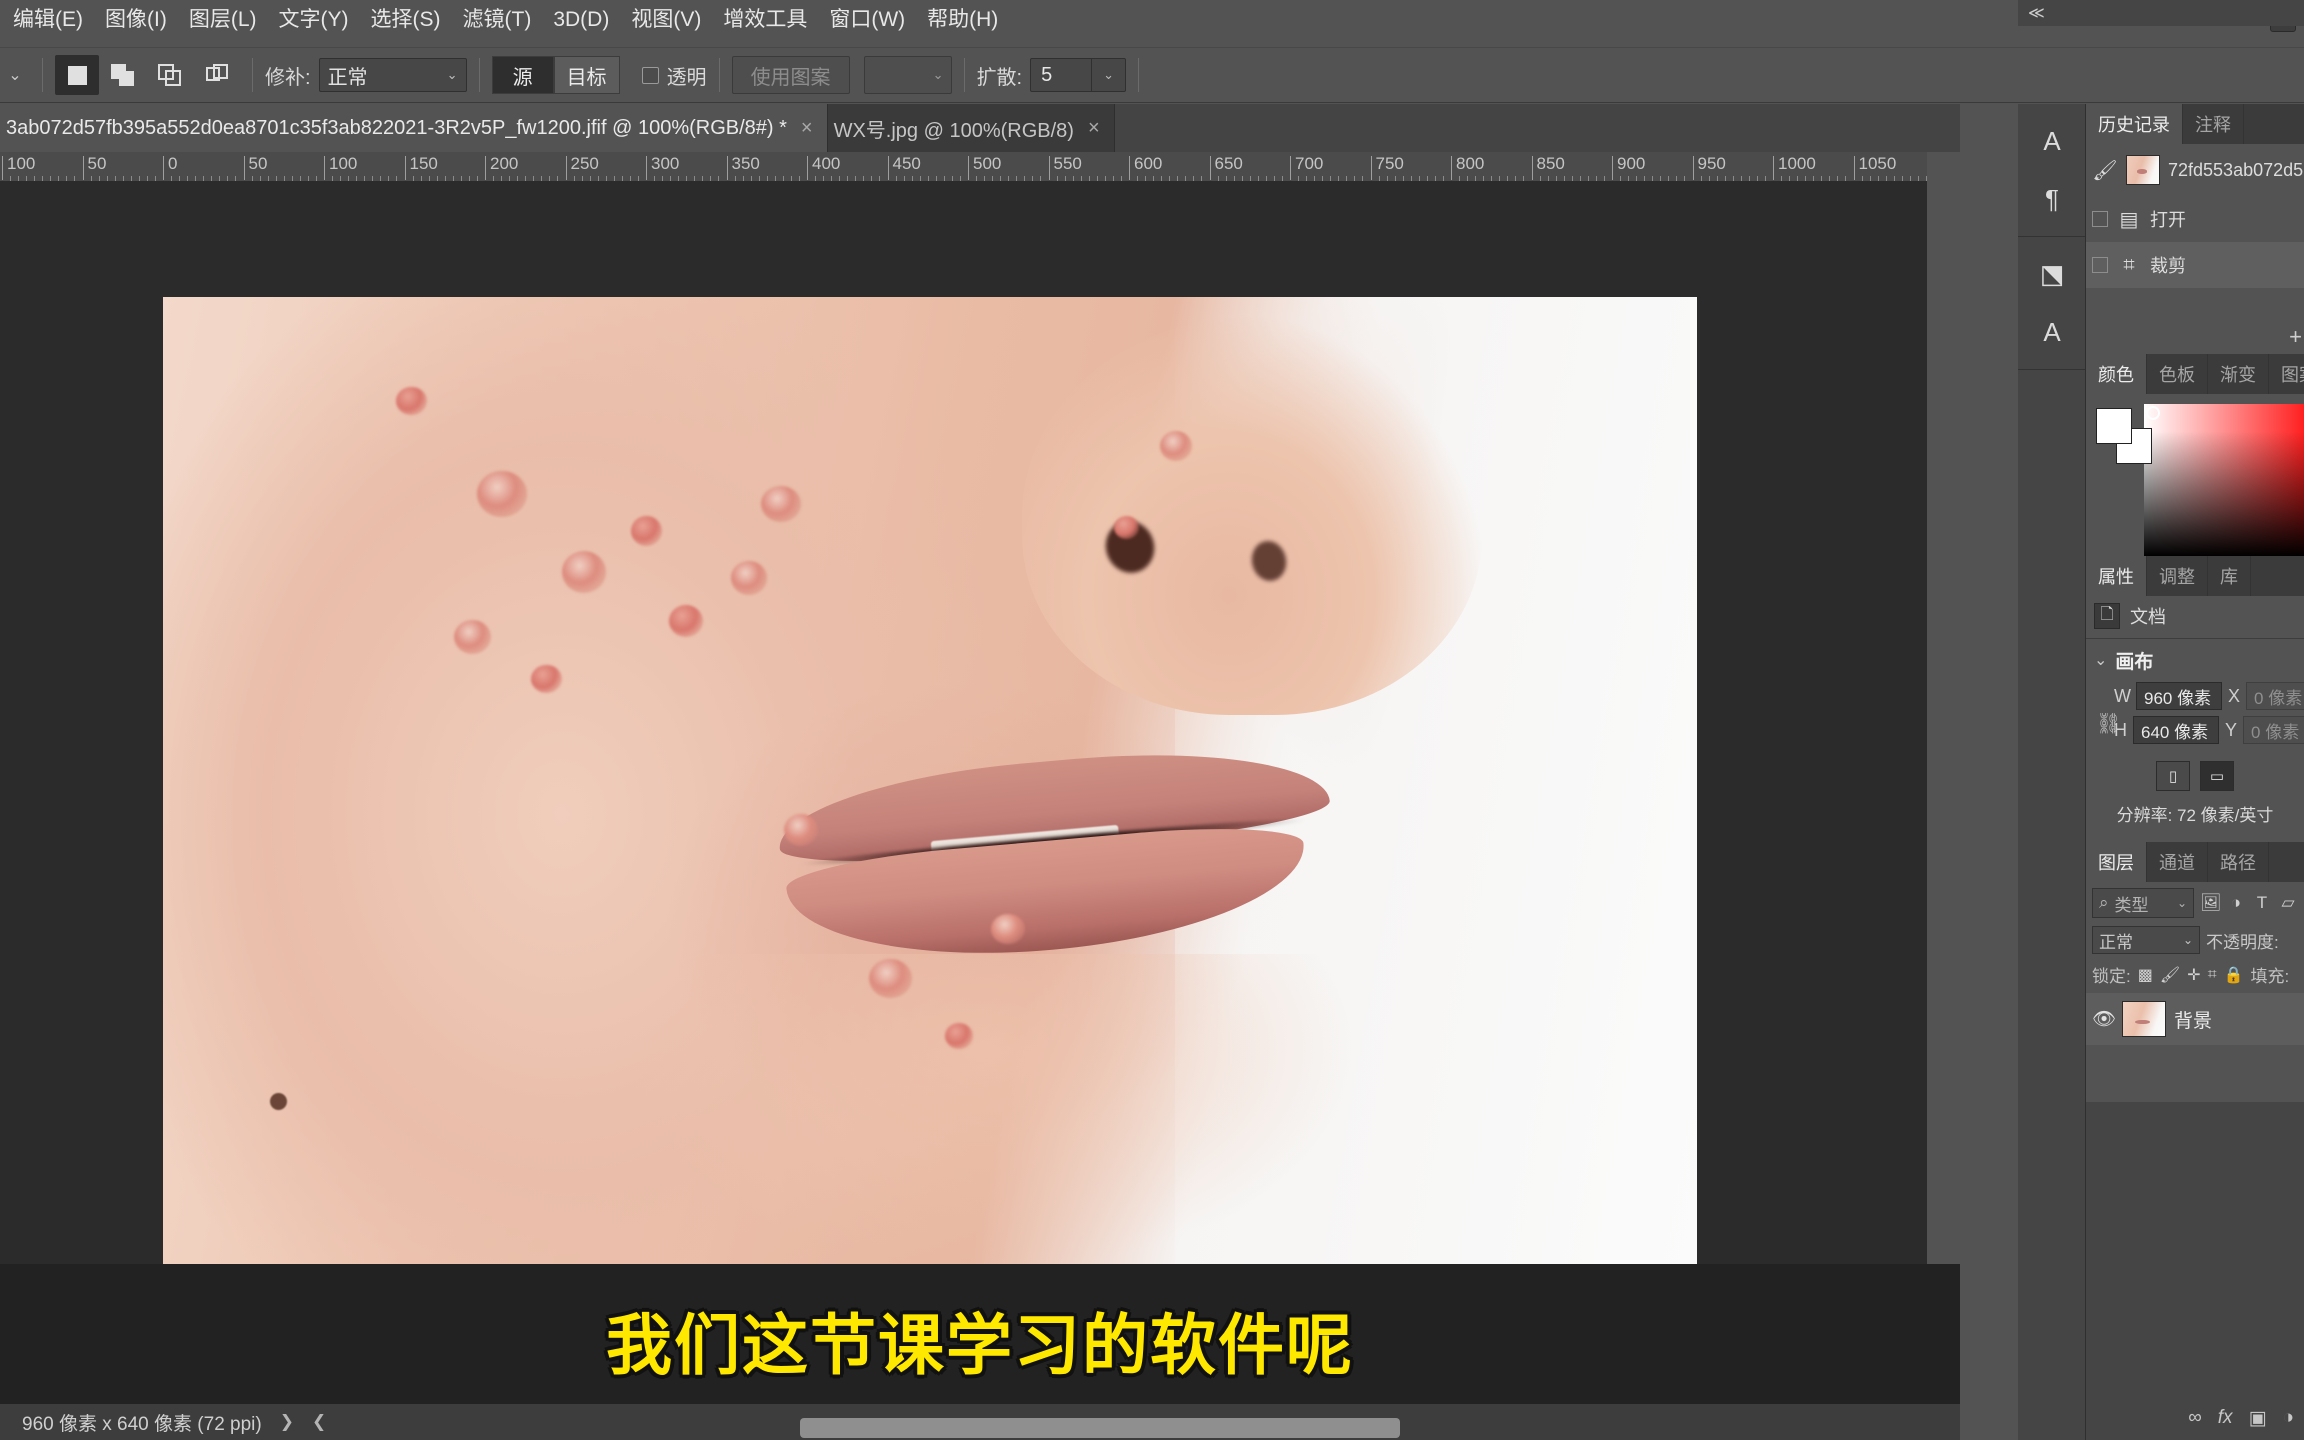 The height and width of the screenshot is (1440, 2304). Describe the element at coordinates (2116, 576) in the screenshot. I see `tab-properties: 属性` at that location.